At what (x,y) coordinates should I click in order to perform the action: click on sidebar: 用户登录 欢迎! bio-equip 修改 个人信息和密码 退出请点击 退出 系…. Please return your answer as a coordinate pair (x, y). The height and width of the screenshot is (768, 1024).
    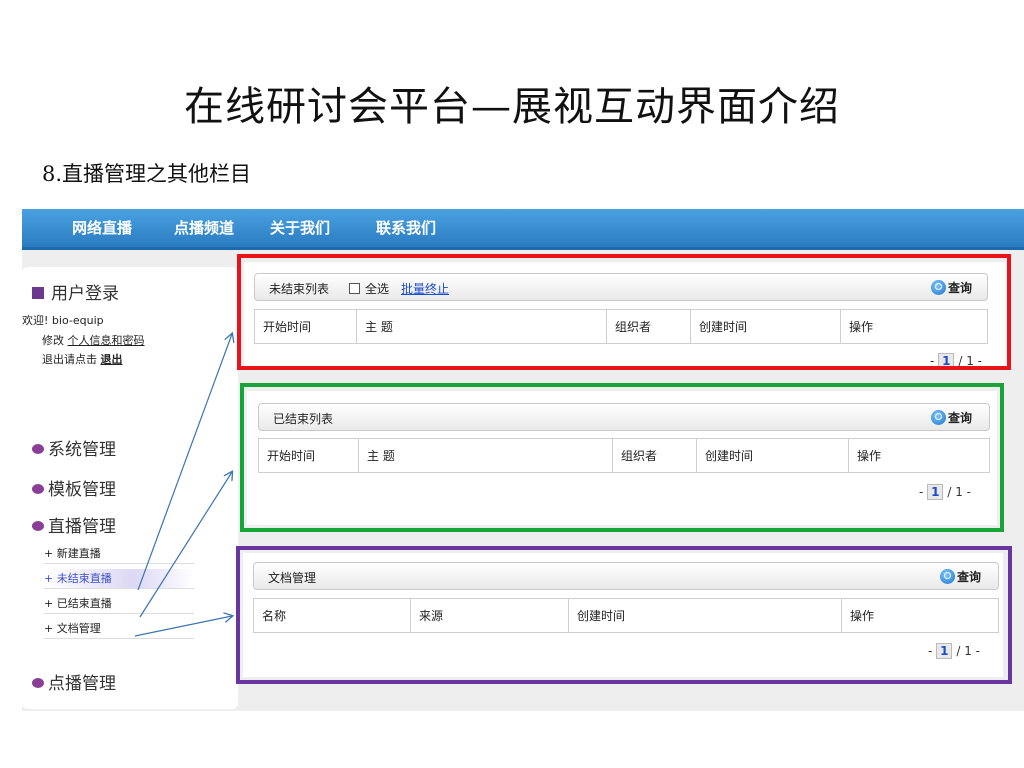
    Looking at the image, I should click on (130, 488).